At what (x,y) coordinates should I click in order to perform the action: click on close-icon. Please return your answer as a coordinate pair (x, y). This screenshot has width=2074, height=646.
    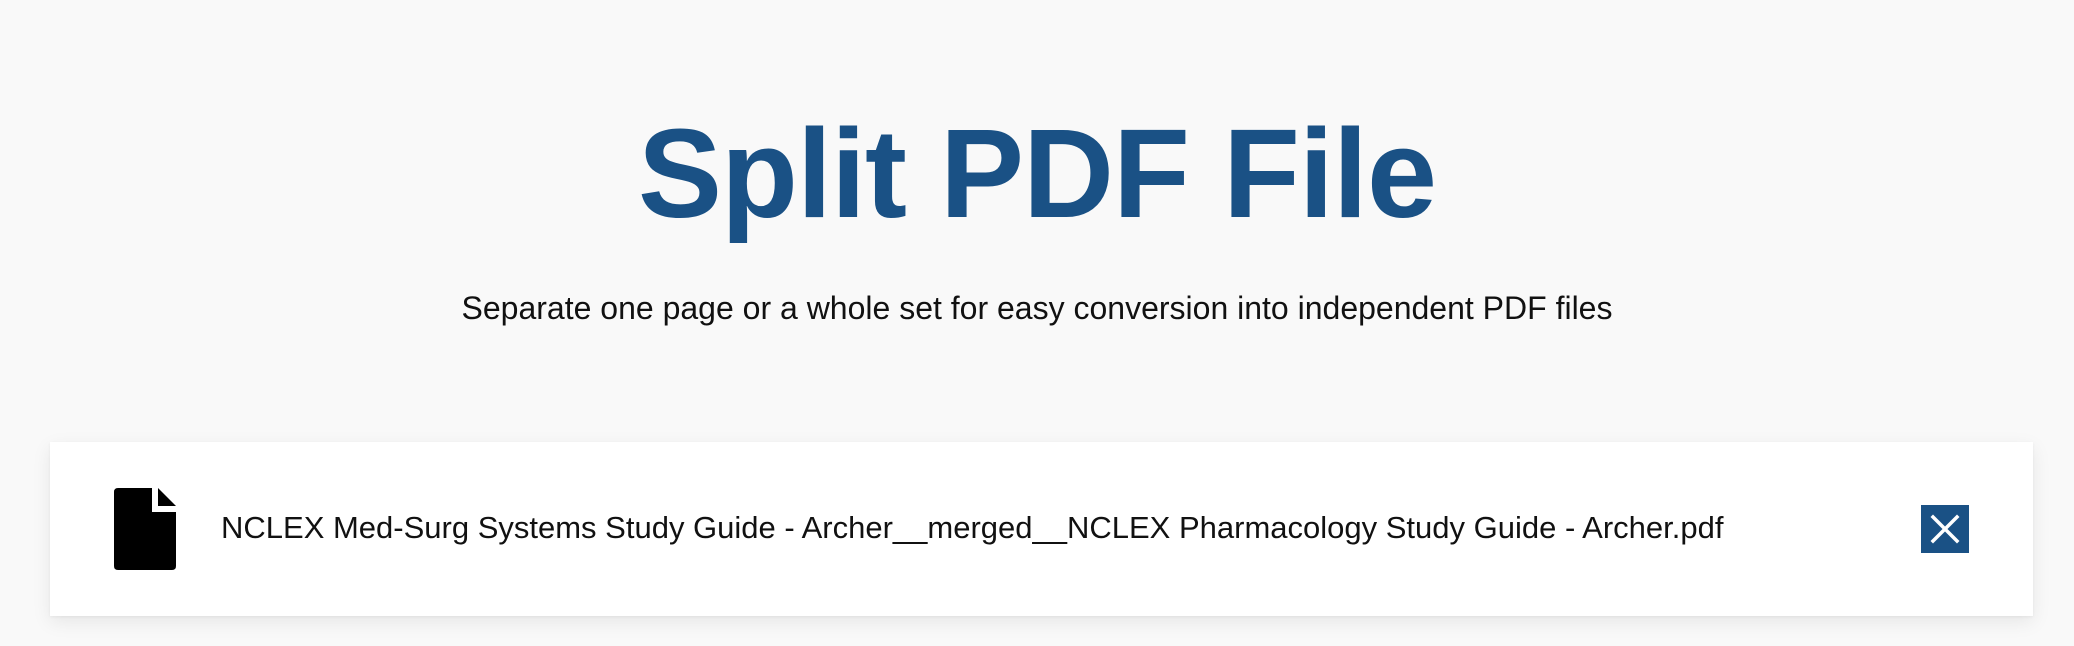
    Looking at the image, I should click on (1945, 529).